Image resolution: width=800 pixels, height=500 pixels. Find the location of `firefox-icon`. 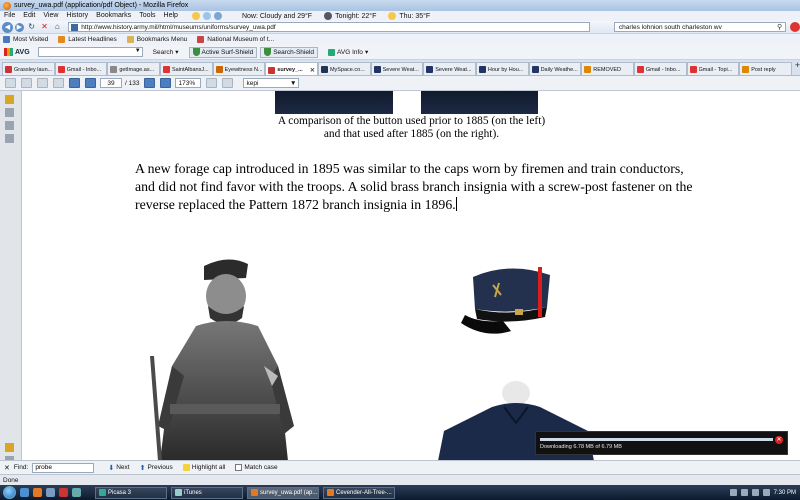

firefox-icon is located at coordinates (7, 6).